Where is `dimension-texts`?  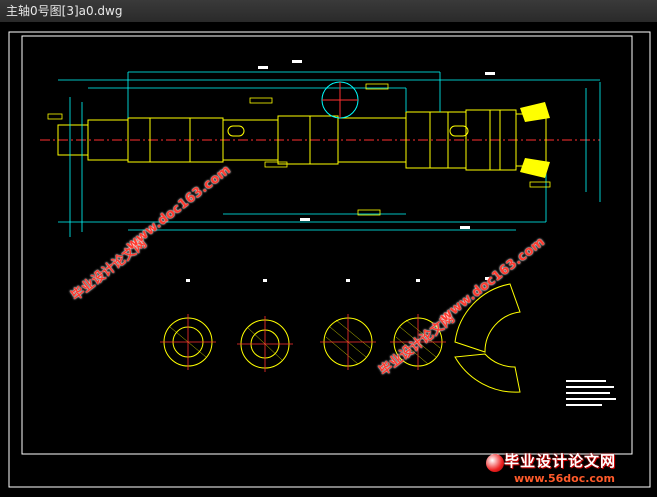 dimension-texts is located at coordinates (376, 144).